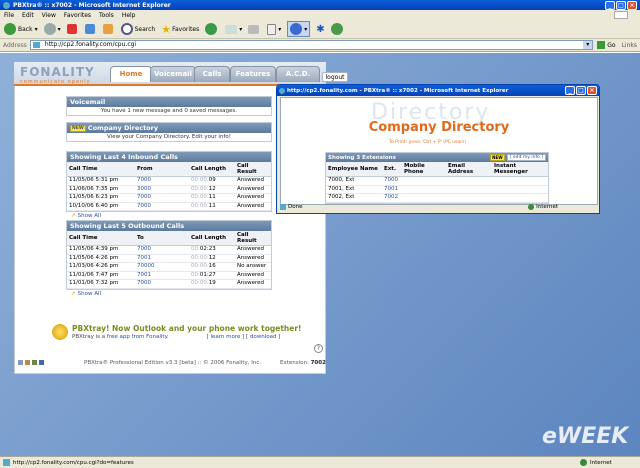 This screenshot has width=640, height=468. I want to click on menu-file: File, so click(9, 15).